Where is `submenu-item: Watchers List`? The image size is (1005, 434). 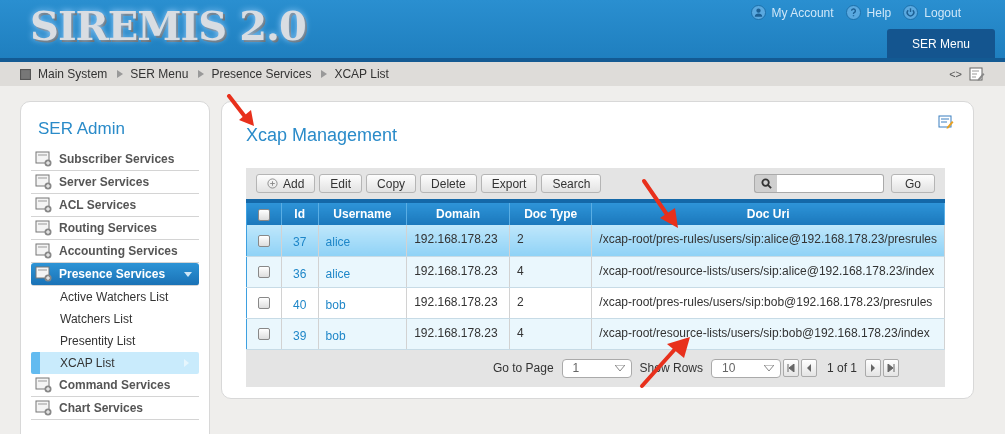 submenu-item: Watchers List is located at coordinates (115, 319).